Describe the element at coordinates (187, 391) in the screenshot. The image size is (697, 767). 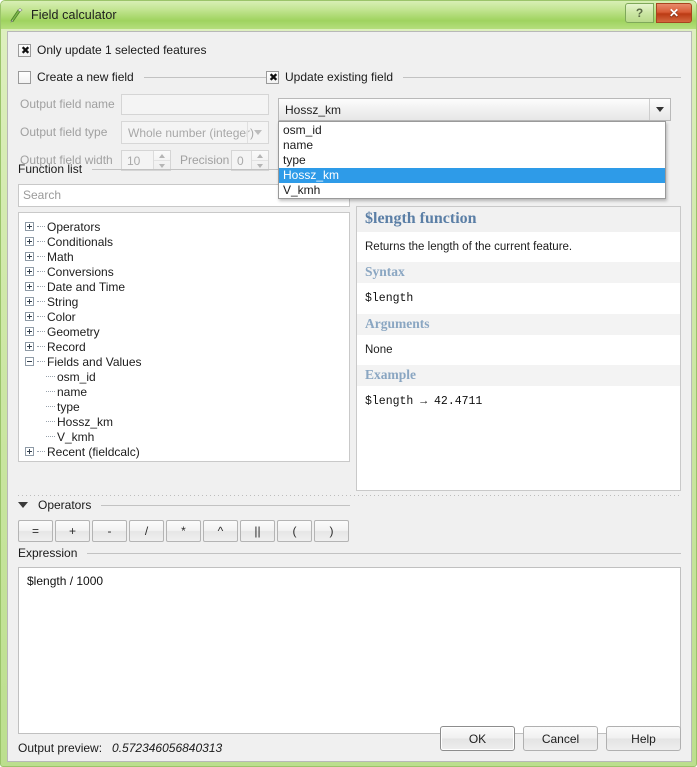
I see `tree-item-name: name` at that location.